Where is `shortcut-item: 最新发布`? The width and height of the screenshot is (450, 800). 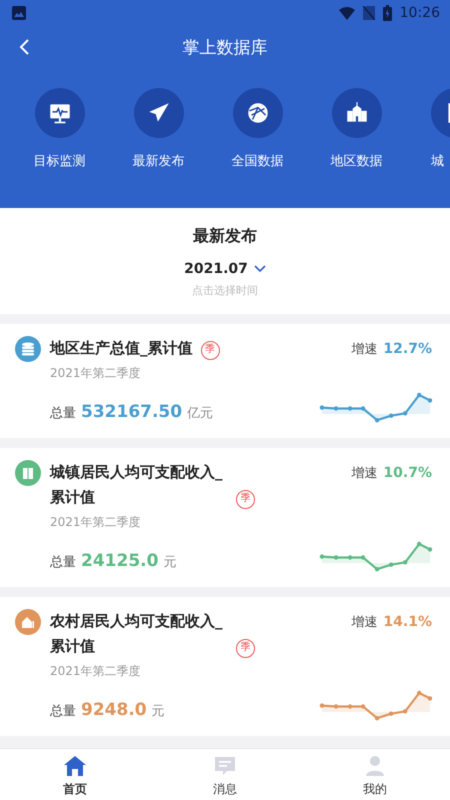
shortcut-item: 最新发布 is located at coordinates (158, 129).